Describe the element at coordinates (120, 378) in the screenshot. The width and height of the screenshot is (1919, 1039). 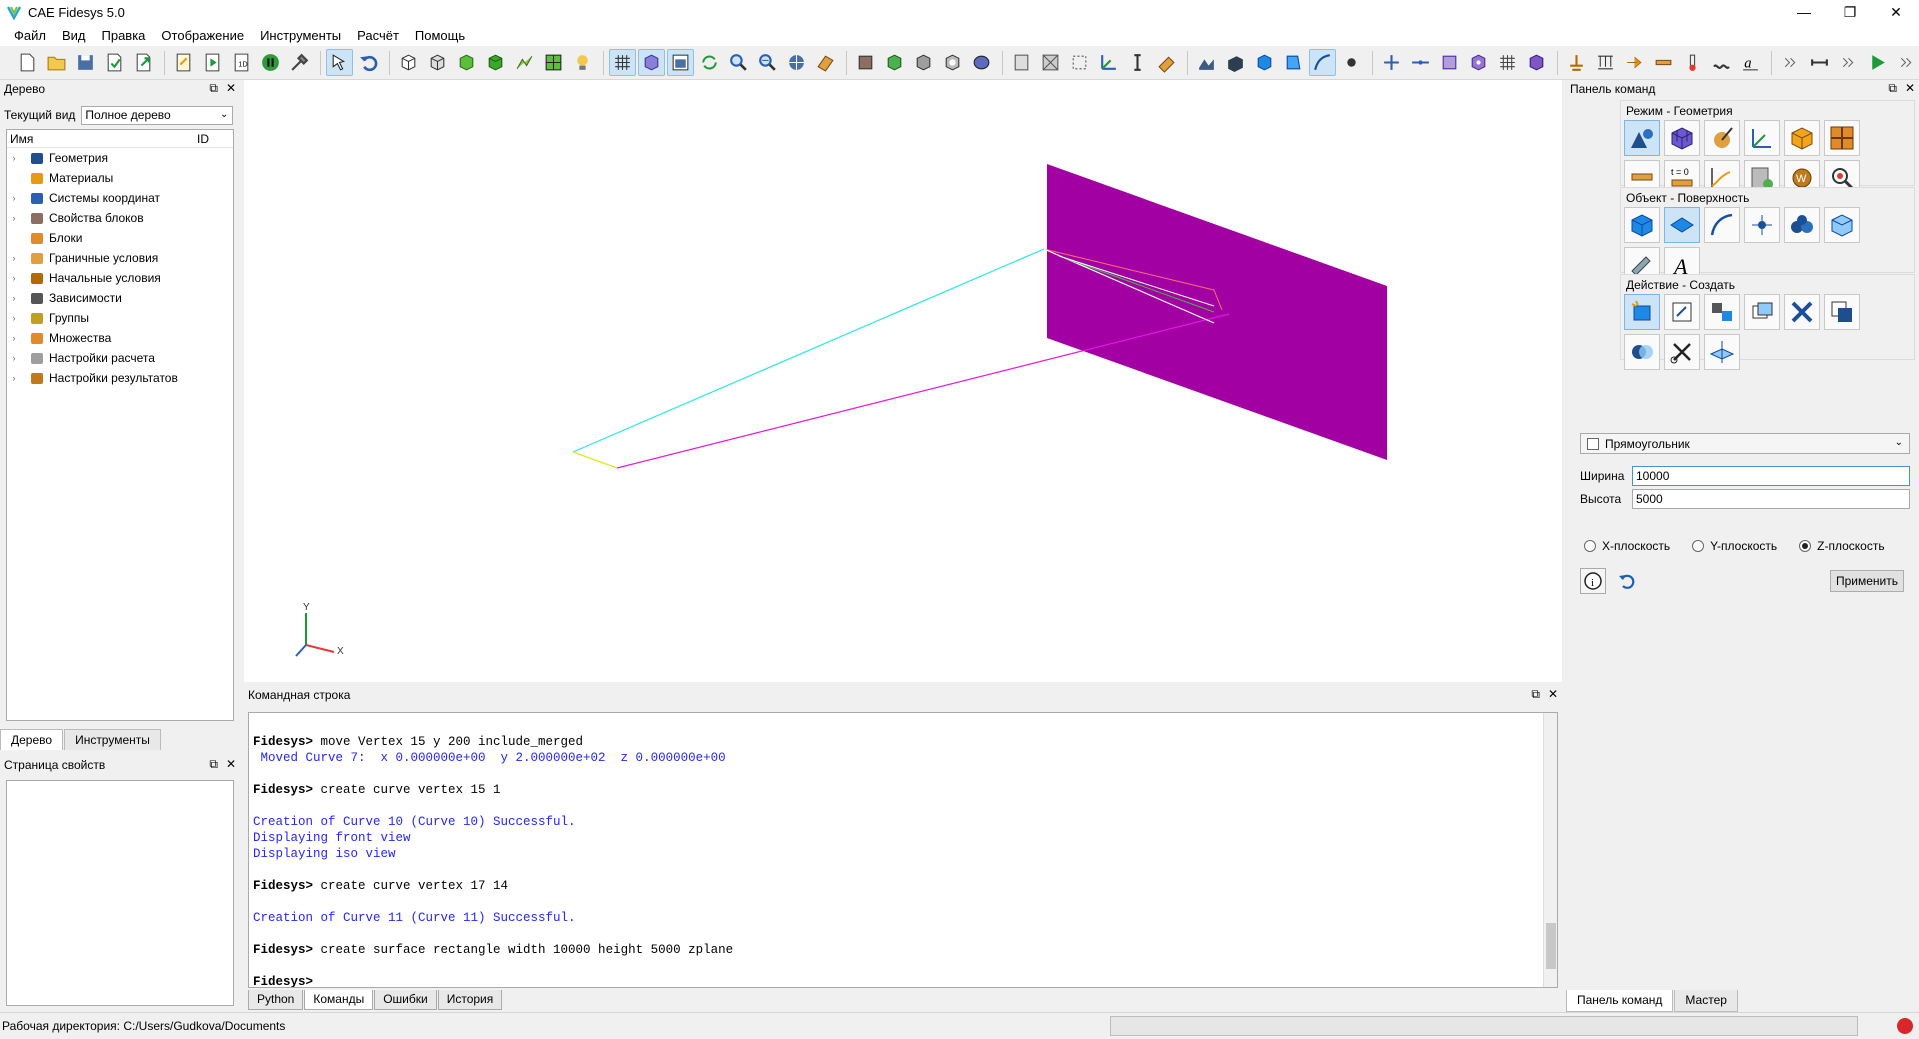
I see `tree-item: › Настройки результатов` at that location.